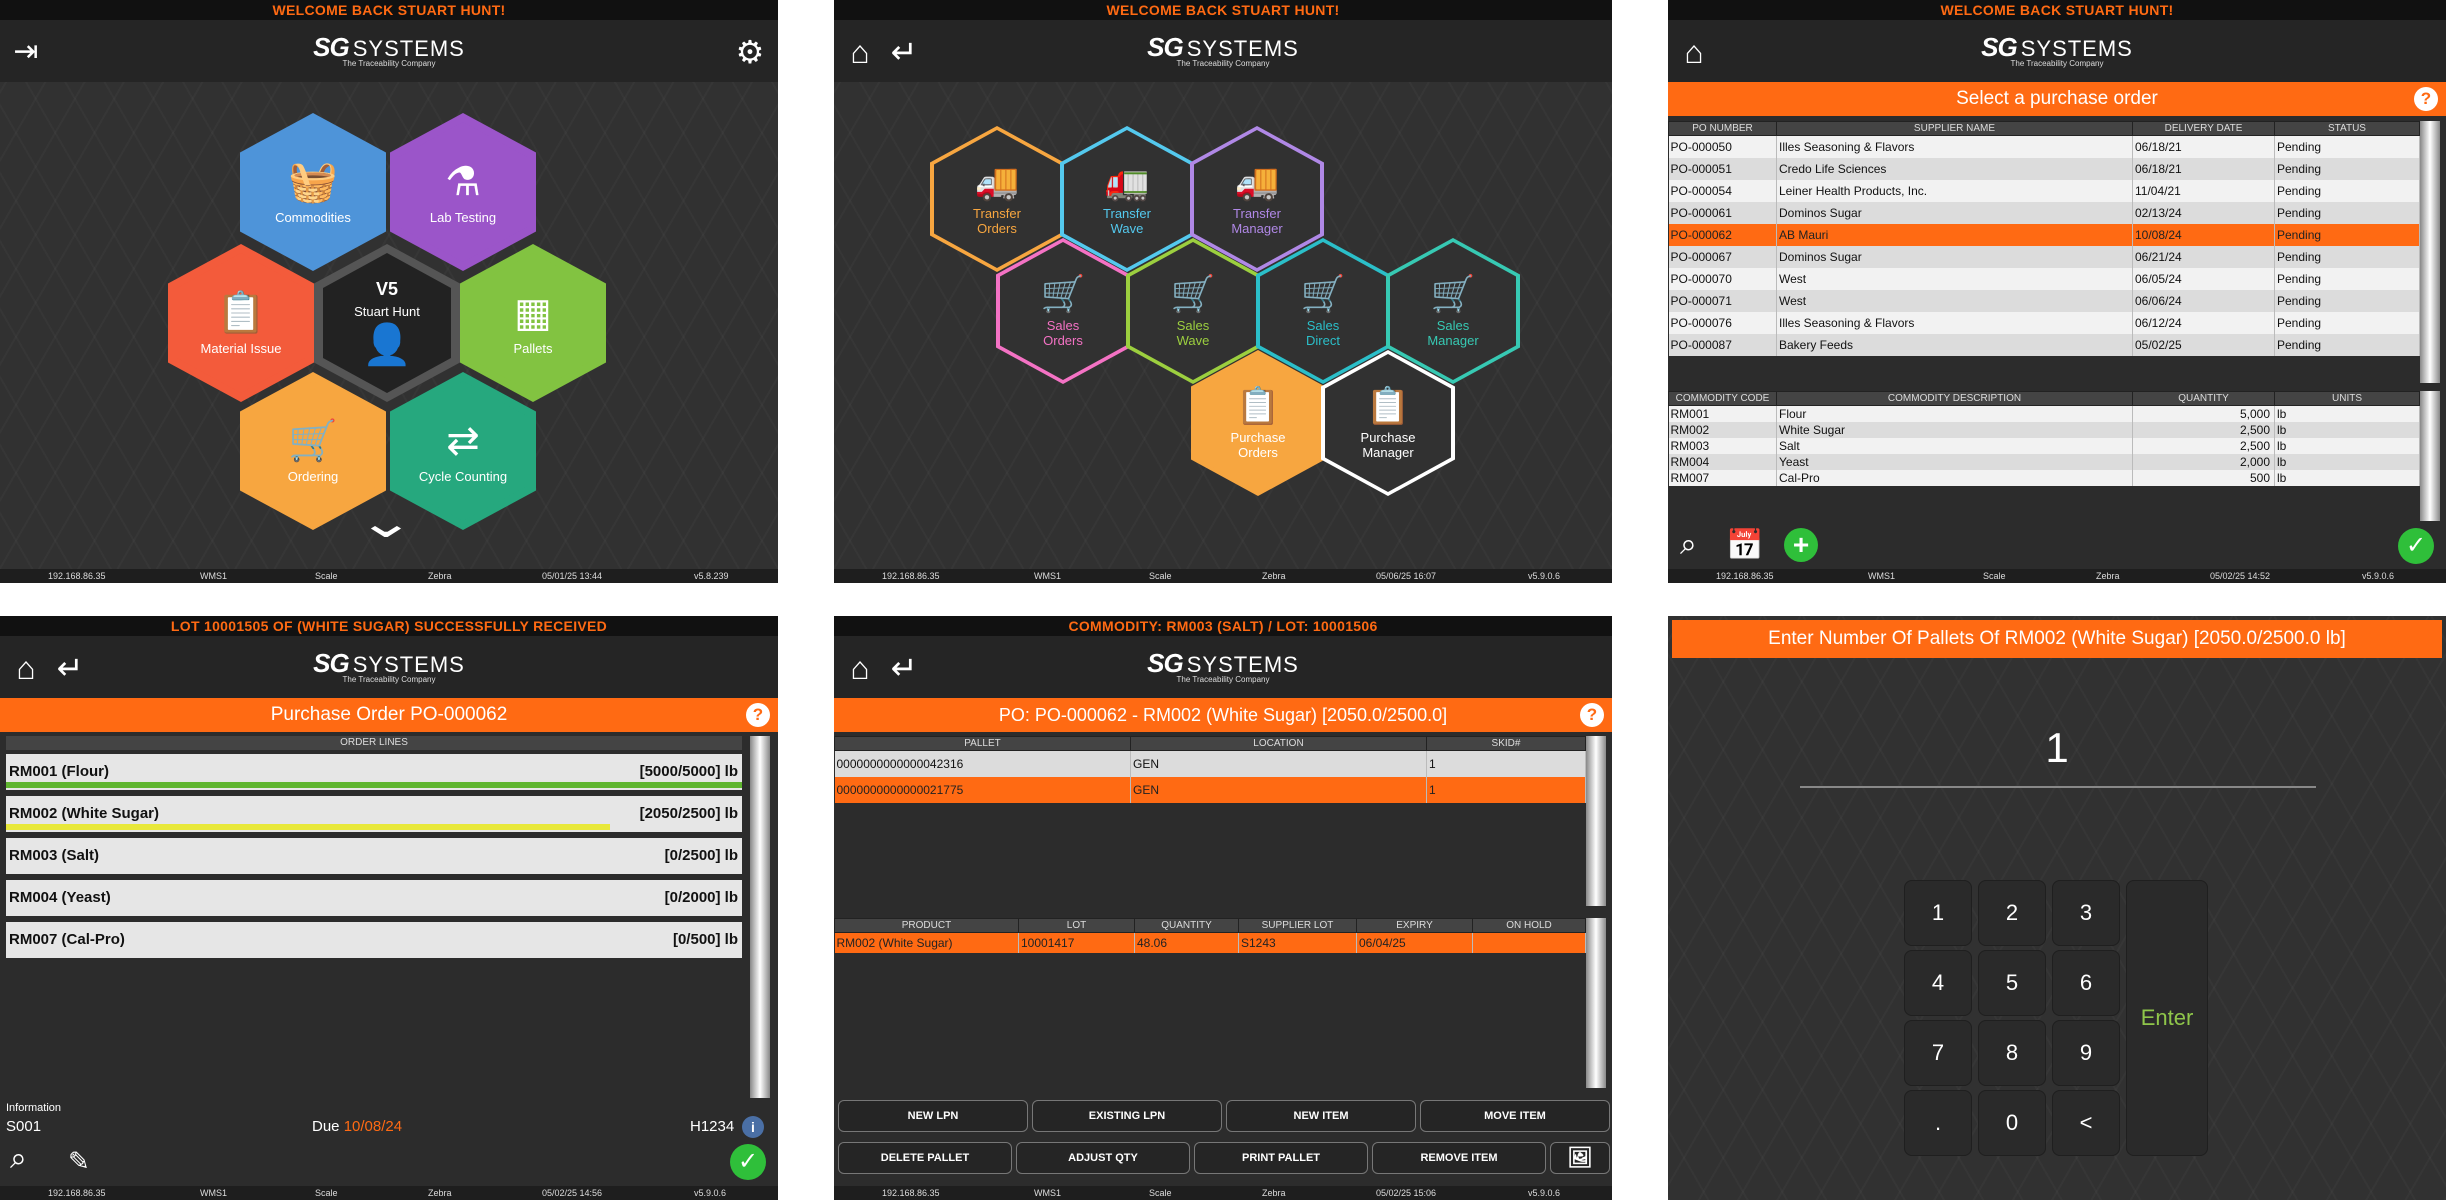  Describe the element at coordinates (753, 1127) in the screenshot. I see `info-icon: i` at that location.